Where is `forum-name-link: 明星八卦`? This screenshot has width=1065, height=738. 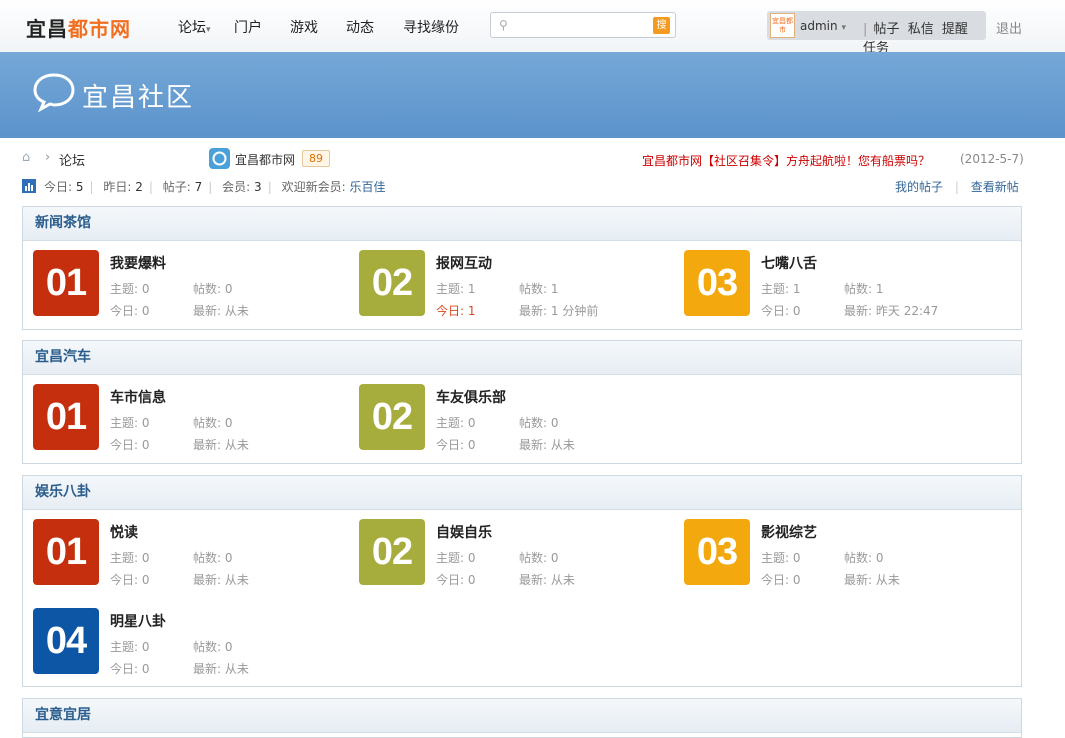
forum-name-link: 明星八卦 is located at coordinates (138, 621).